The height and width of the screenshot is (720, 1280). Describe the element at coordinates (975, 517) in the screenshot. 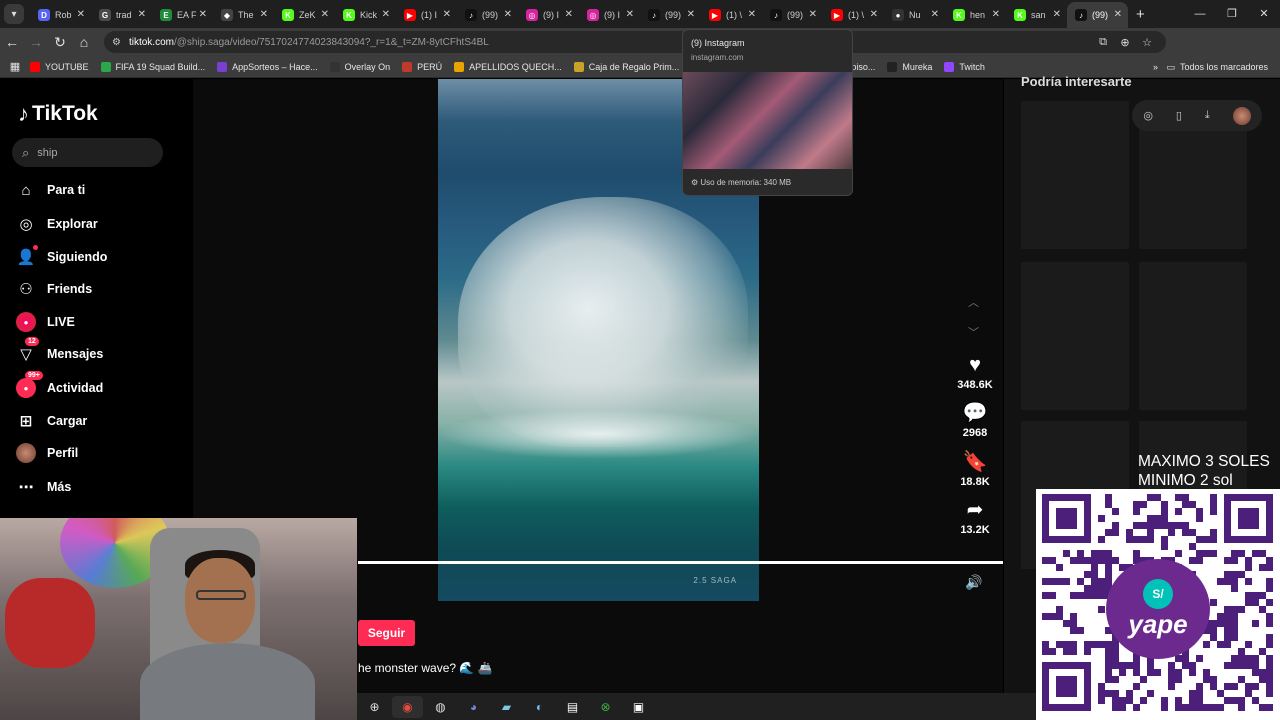

I see `share-button: ➦ 13.2K` at that location.